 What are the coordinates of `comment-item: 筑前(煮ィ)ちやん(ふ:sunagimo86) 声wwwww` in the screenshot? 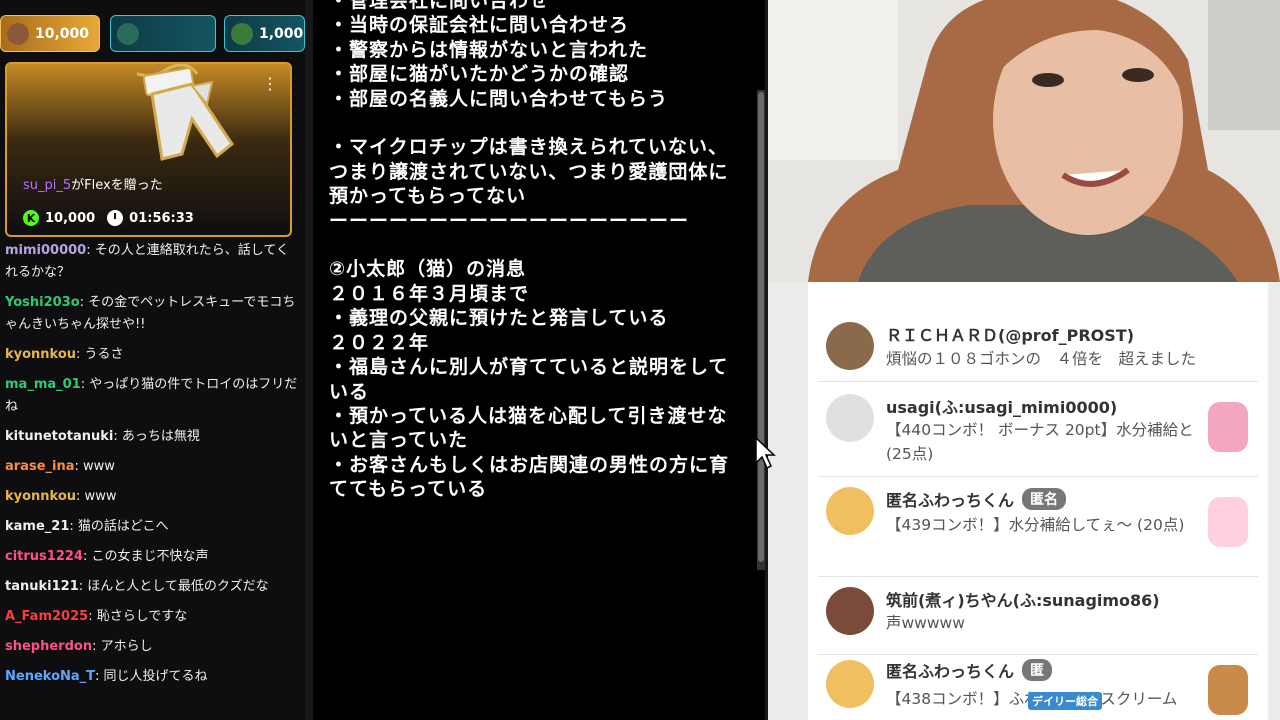 It's located at (1038, 616).